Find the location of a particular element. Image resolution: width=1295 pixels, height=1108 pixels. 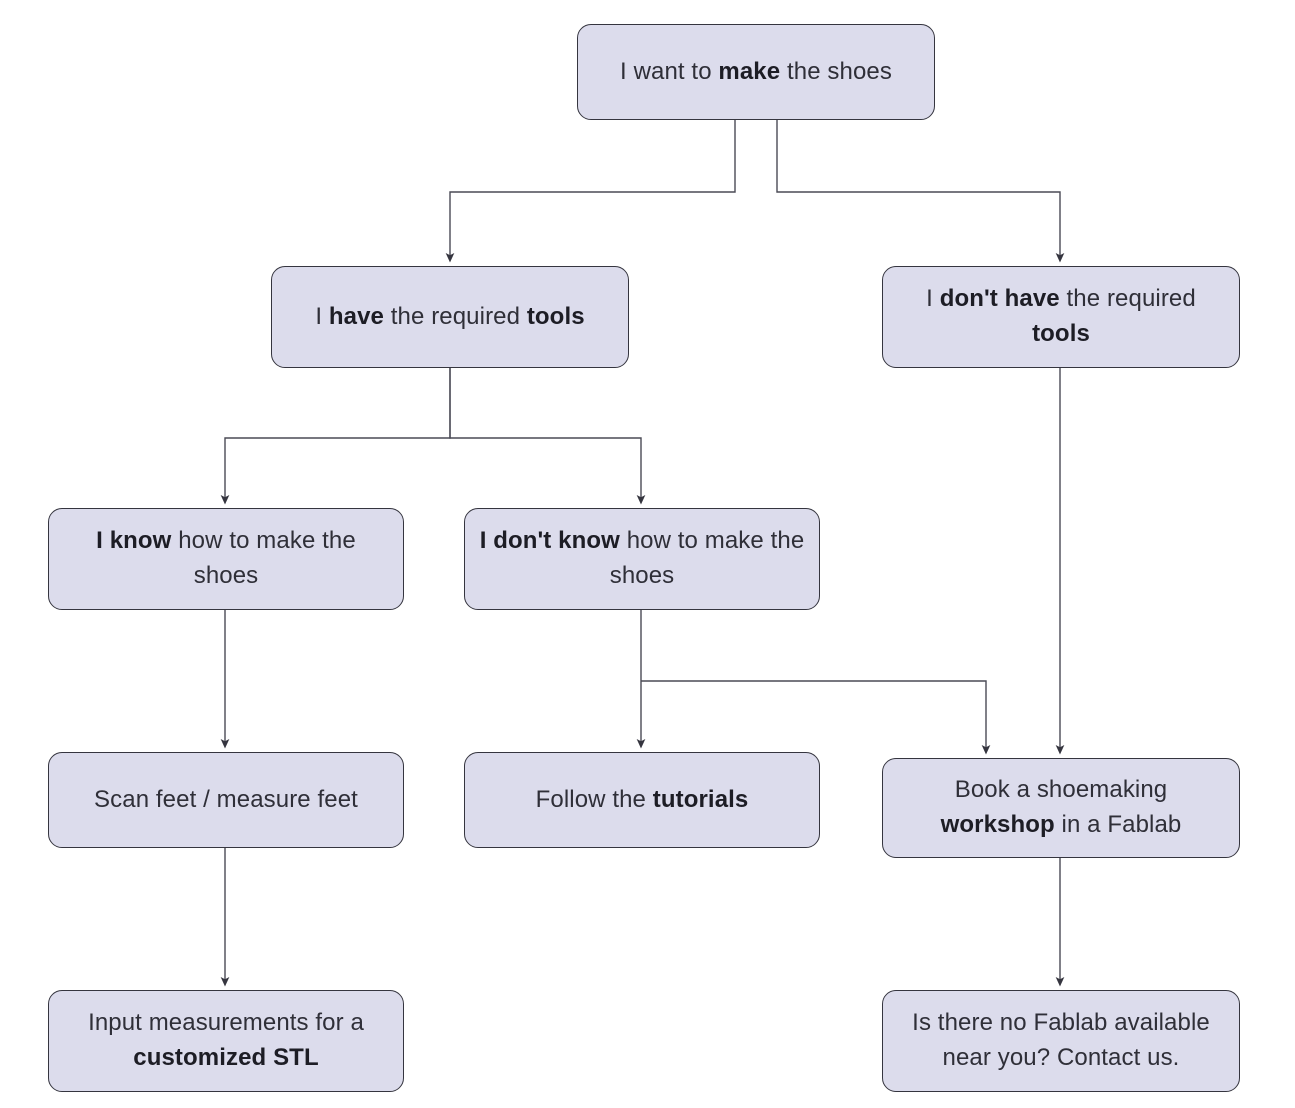

node-label: I don't know how to make the shoes is located at coordinates (642, 558).